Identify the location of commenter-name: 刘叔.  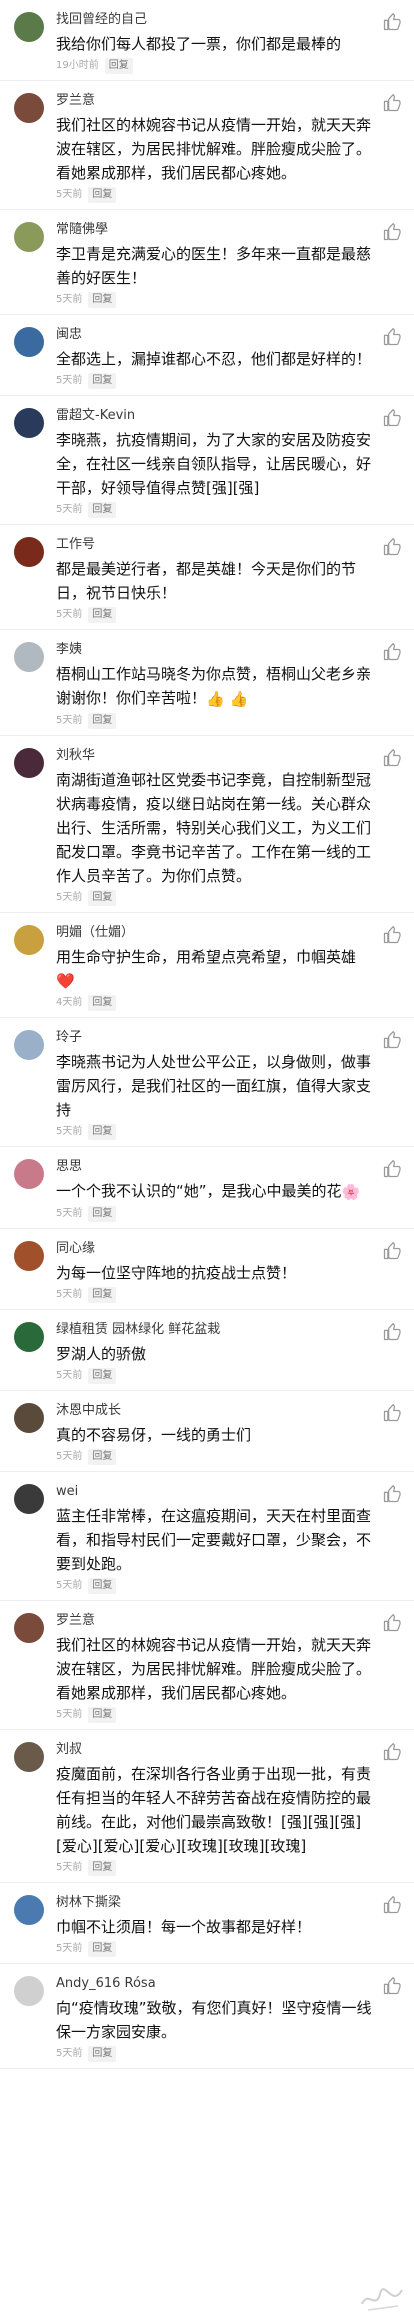
(215, 1750).